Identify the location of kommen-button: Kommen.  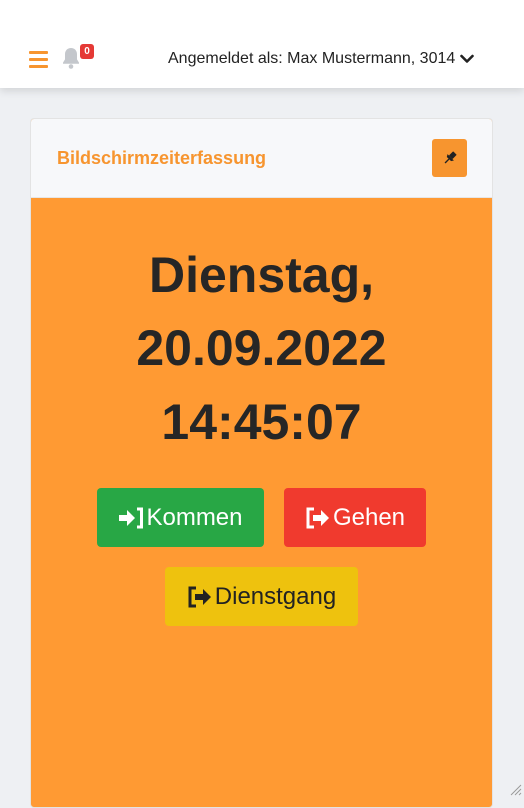
(180, 517).